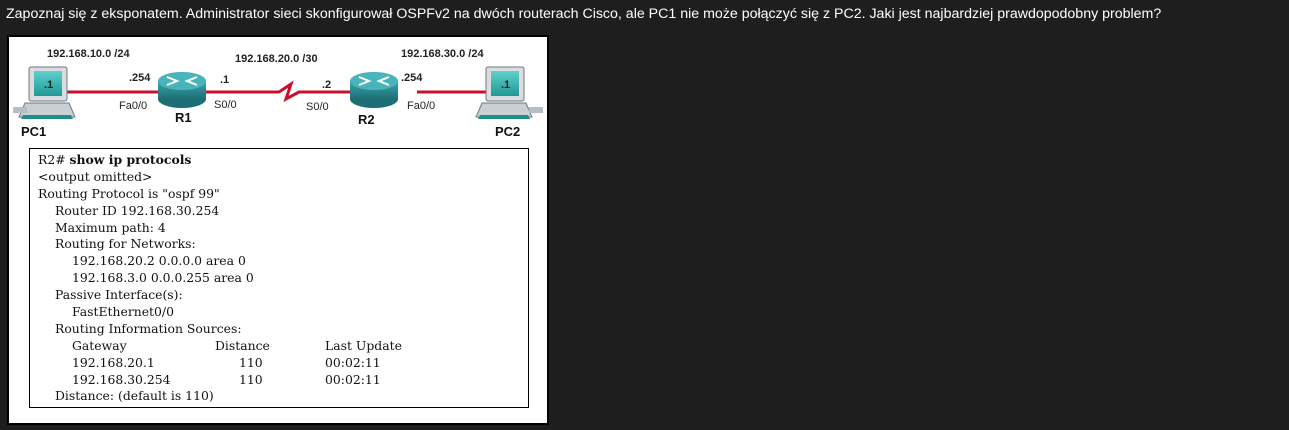 The height and width of the screenshot is (430, 1289). What do you see at coordinates (182, 90) in the screenshot?
I see `r1-router-icon` at bounding box center [182, 90].